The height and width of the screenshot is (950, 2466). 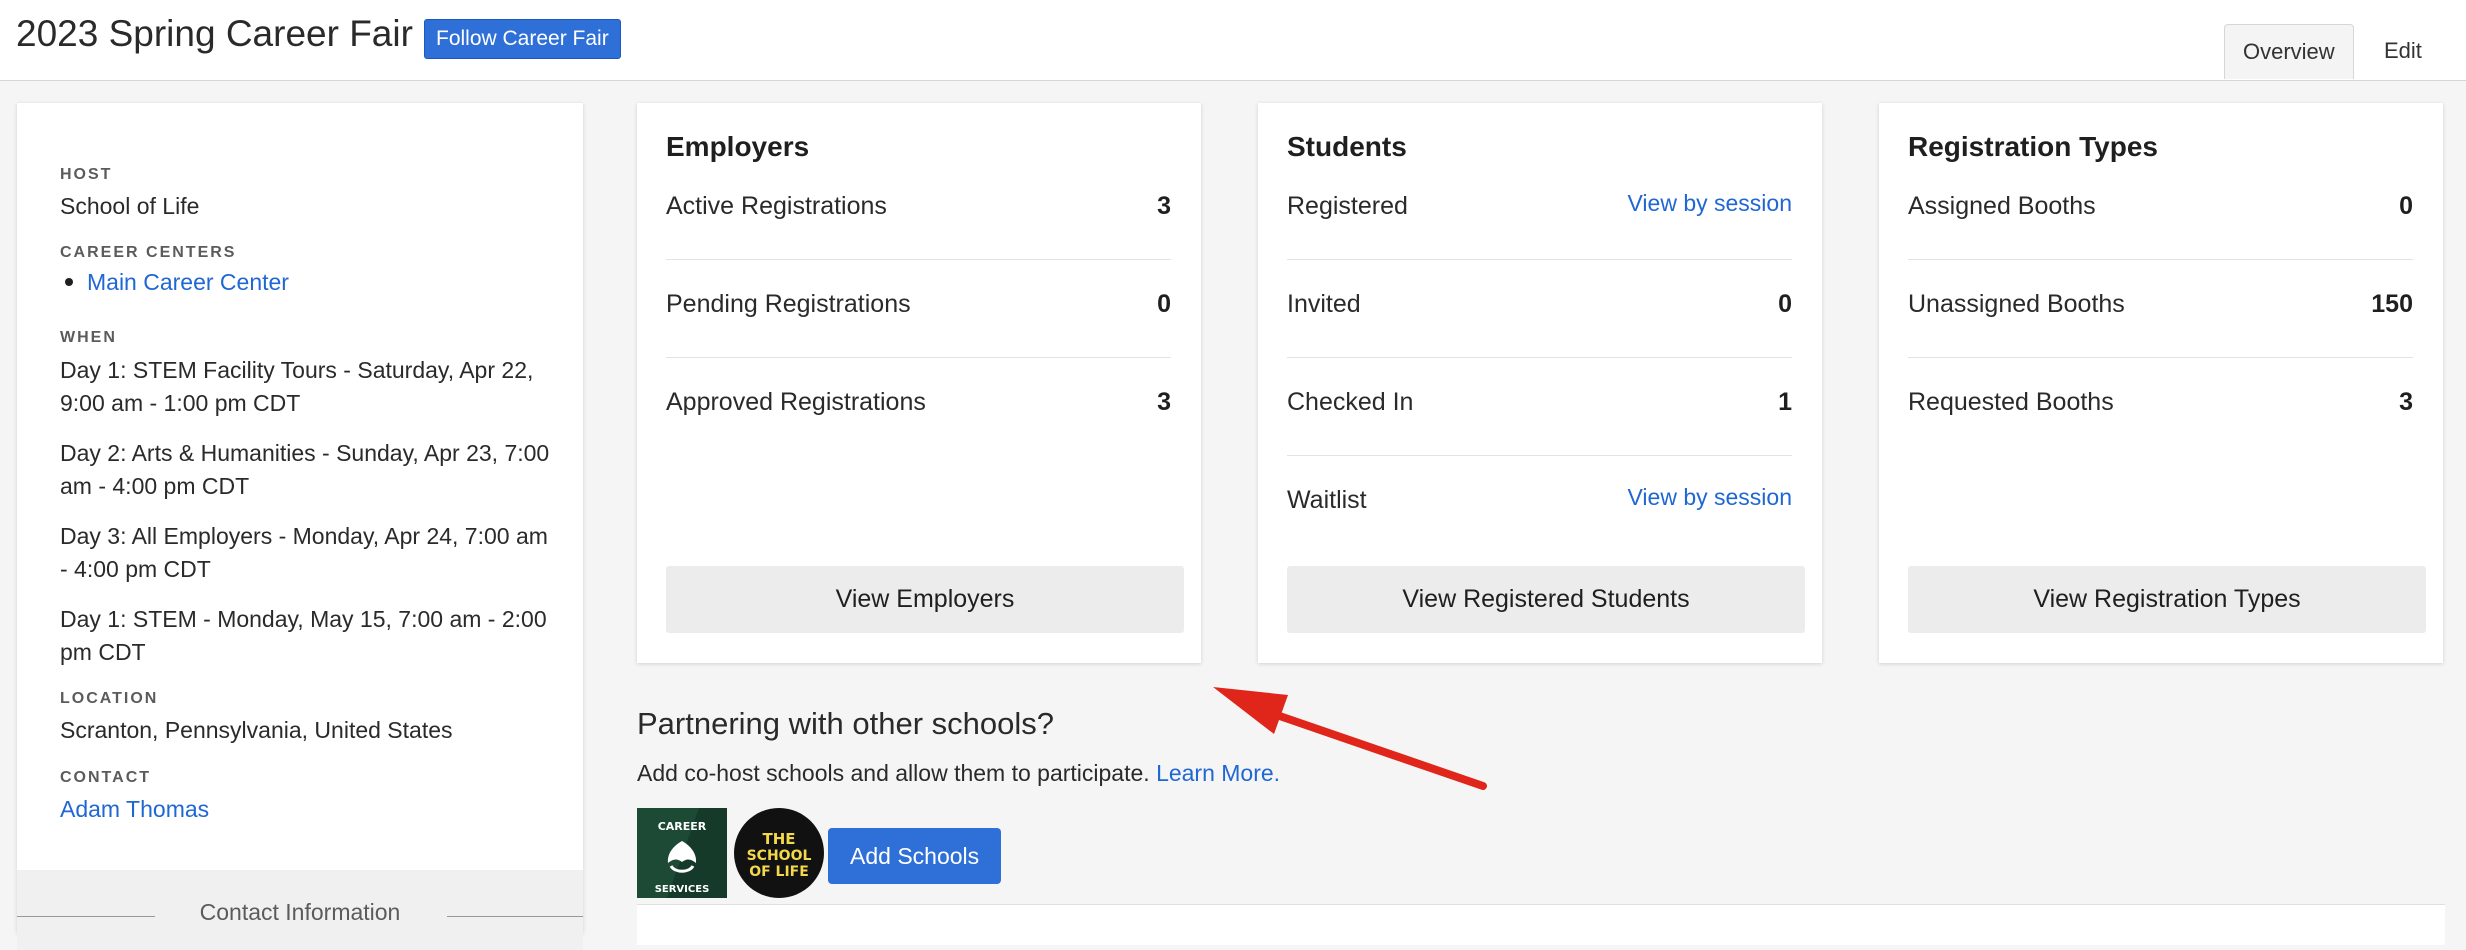 I want to click on card-title: Students, so click(x=1347, y=146).